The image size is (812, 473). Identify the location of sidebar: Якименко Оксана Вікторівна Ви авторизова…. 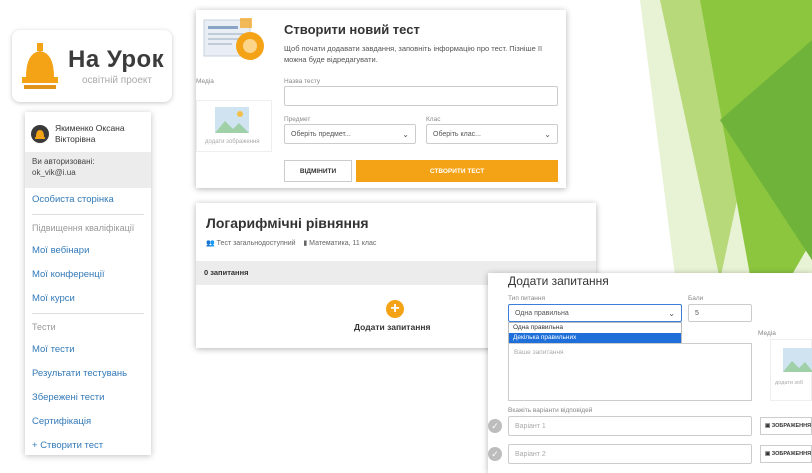
(88, 283).